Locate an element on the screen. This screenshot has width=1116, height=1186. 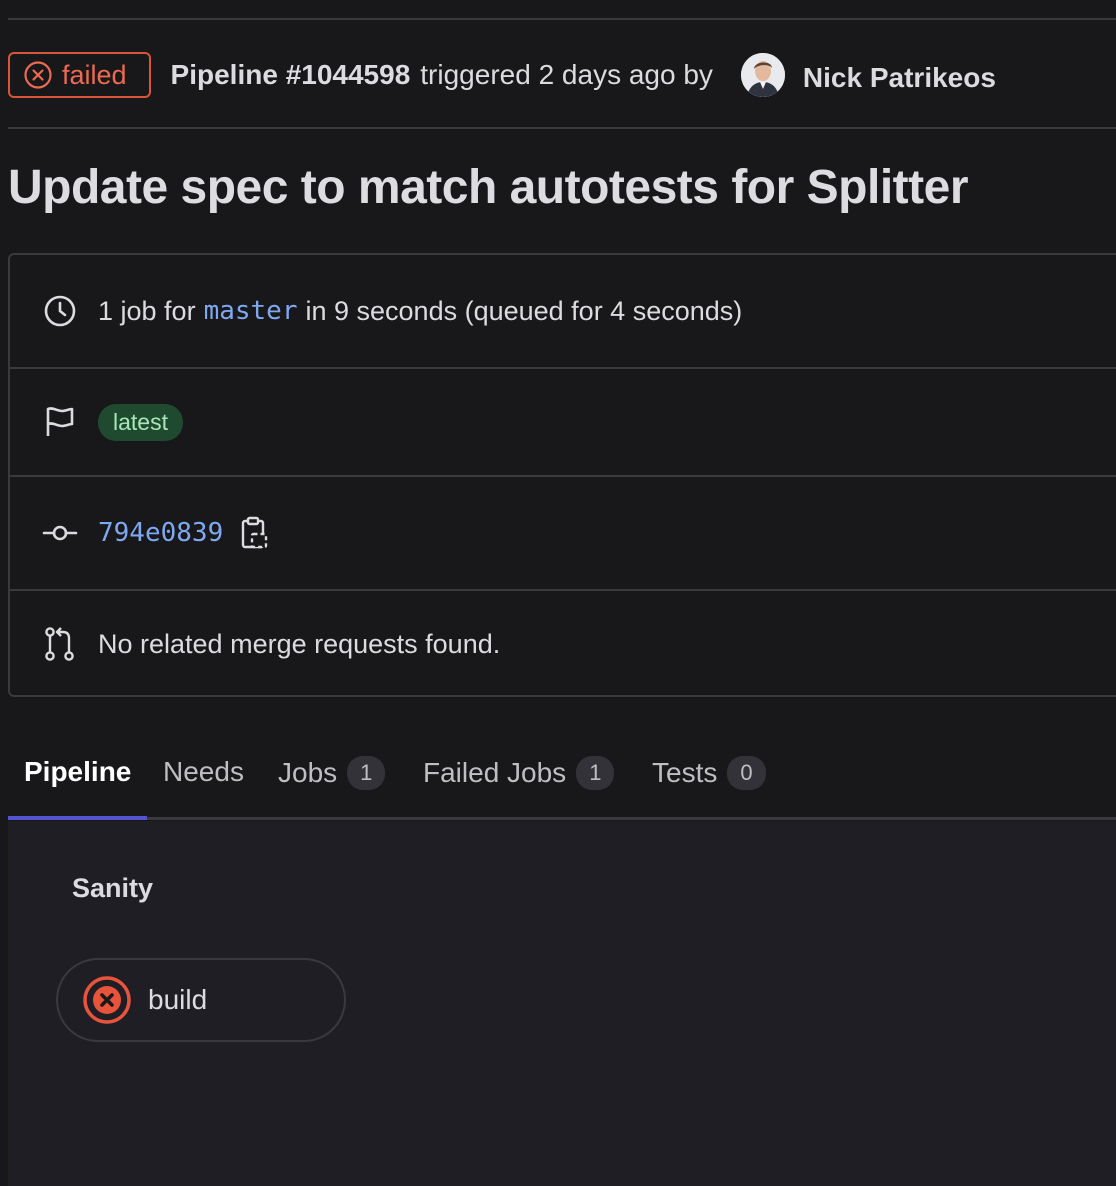
tab-label: Jobs is located at coordinates (308, 772).